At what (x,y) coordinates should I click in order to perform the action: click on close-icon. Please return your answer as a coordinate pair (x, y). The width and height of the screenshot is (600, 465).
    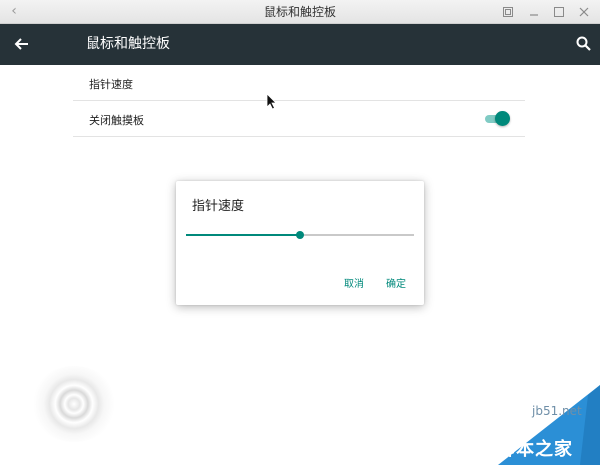
    Looking at the image, I should click on (584, 12).